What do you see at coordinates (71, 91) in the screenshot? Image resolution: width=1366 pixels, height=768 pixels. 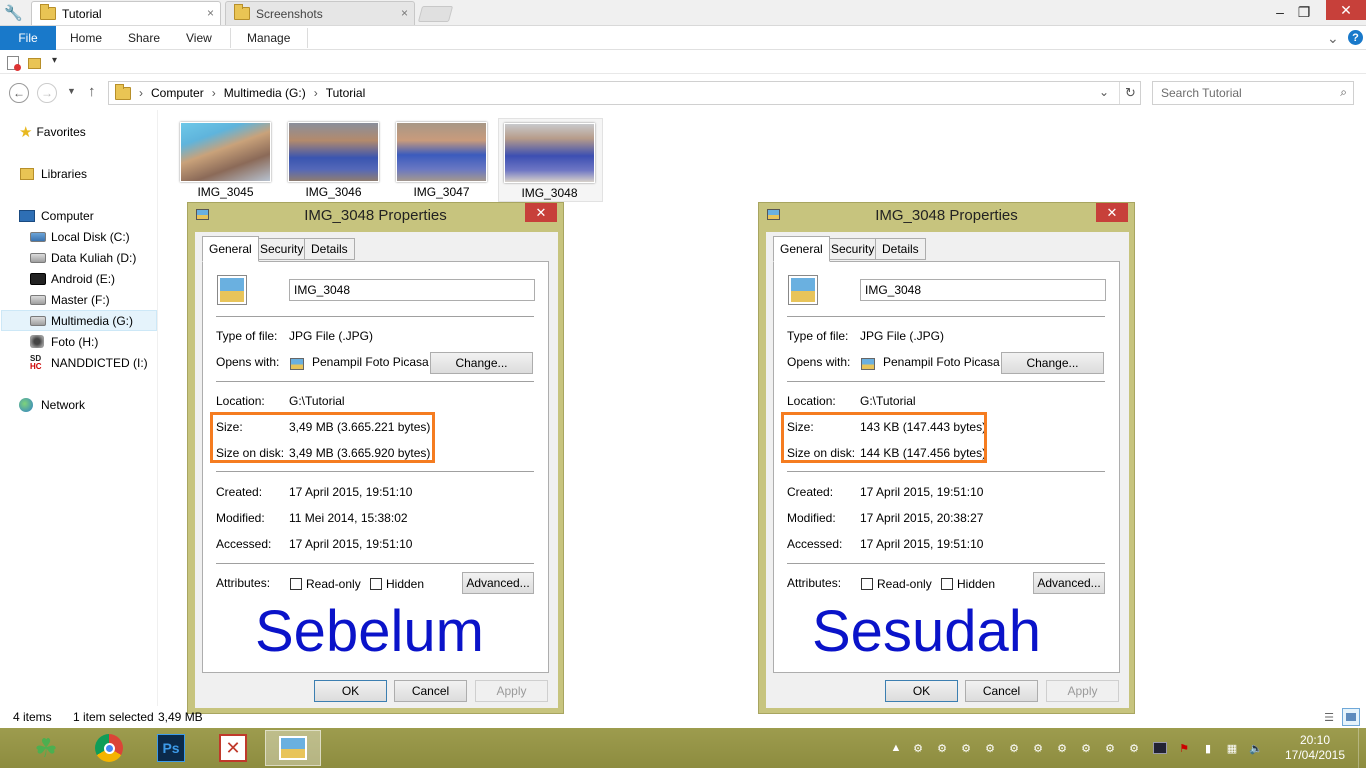 I see `recent-locations-icon: ▼` at bounding box center [71, 91].